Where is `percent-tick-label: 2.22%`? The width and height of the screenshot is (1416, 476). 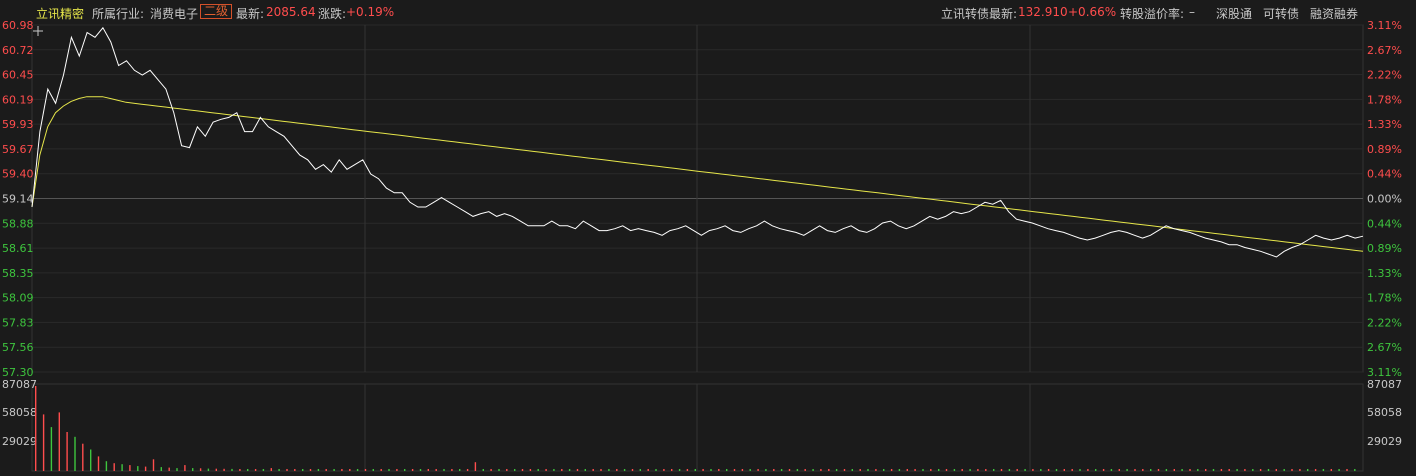 percent-tick-label: 2.22% is located at coordinates (1384, 322).